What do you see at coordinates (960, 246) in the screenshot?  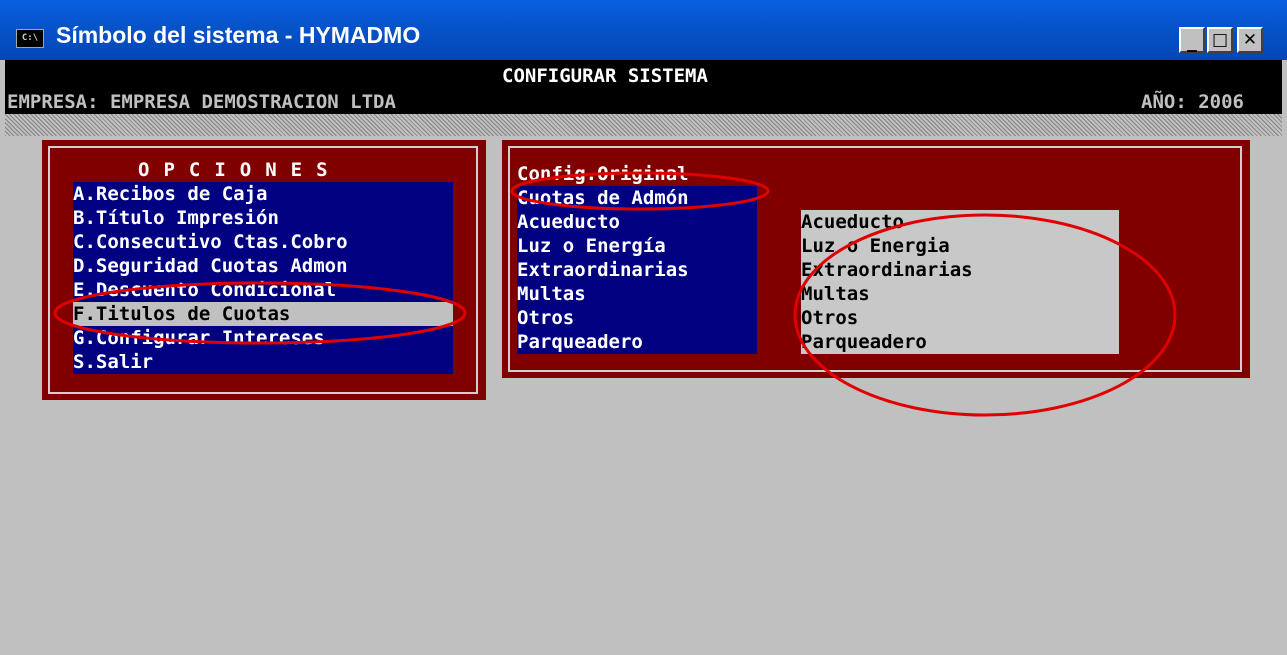 I see `luz-energia-field: Luz o Energia` at bounding box center [960, 246].